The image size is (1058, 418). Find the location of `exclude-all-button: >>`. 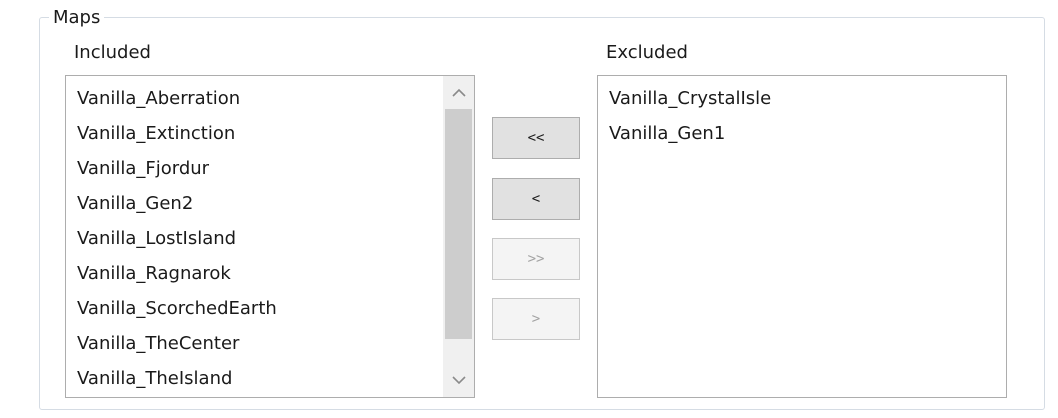

exclude-all-button: >> is located at coordinates (536, 259).